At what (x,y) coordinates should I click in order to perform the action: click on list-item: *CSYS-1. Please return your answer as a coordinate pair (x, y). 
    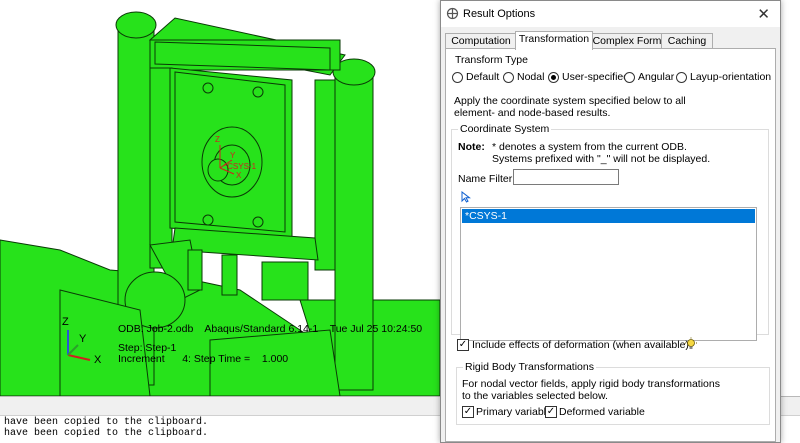
    Looking at the image, I should click on (608, 216).